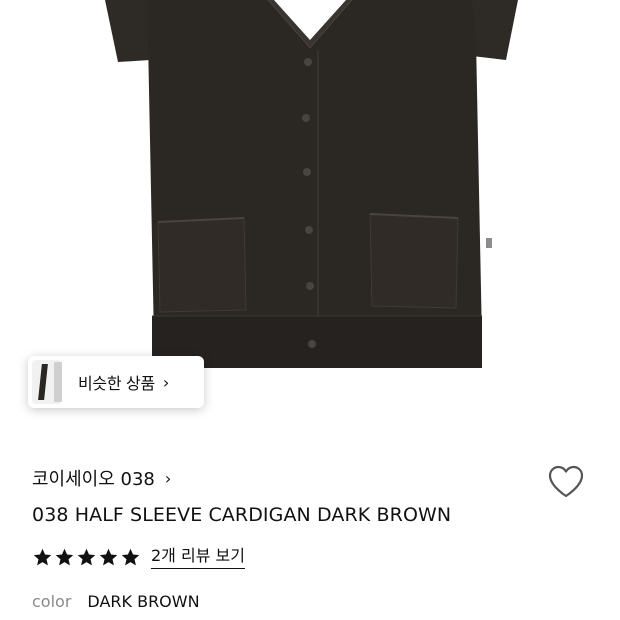 The height and width of the screenshot is (620, 620). Describe the element at coordinates (52, 601) in the screenshot. I see `color-label: color` at that location.